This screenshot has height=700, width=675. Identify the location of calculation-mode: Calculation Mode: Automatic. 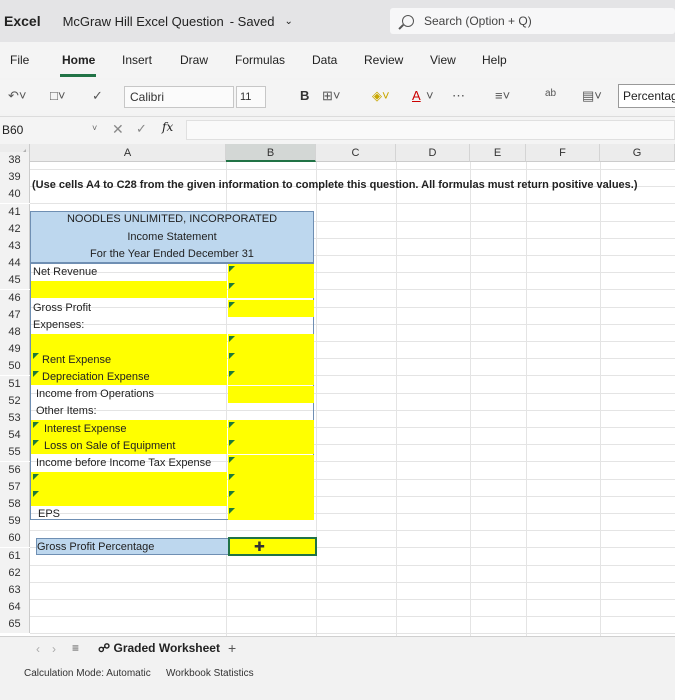
(87, 673).